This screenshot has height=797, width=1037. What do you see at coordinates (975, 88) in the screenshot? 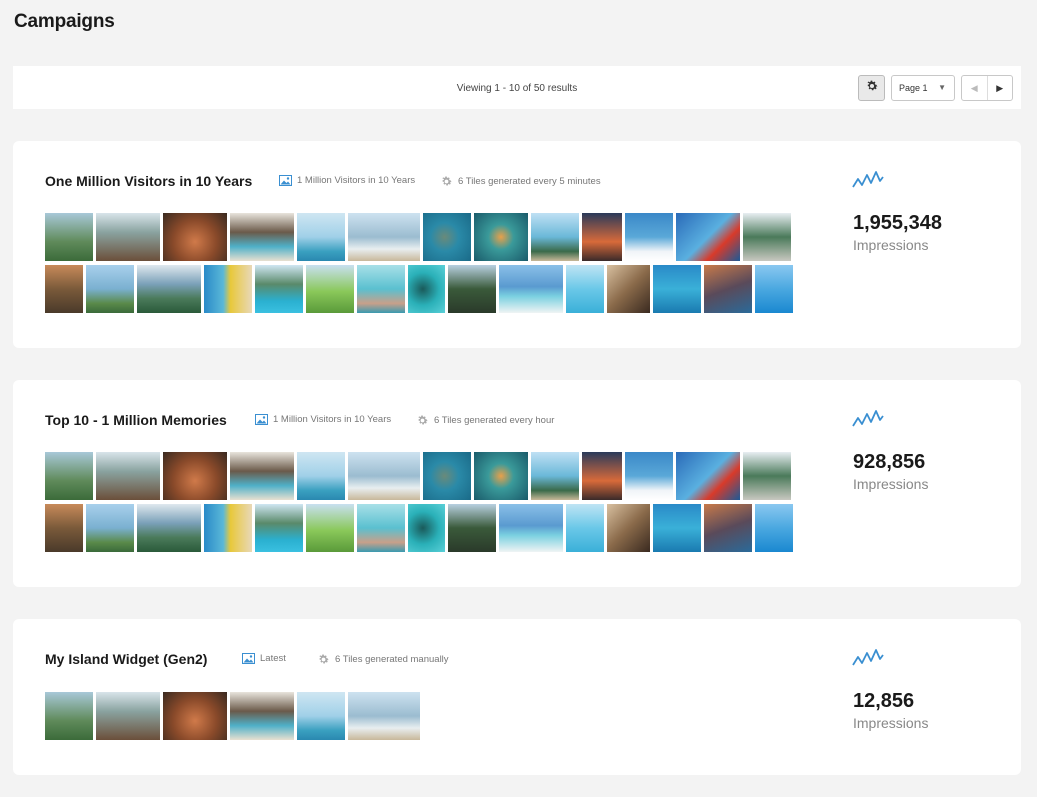
I see `prev-page-button: ◀` at bounding box center [975, 88].